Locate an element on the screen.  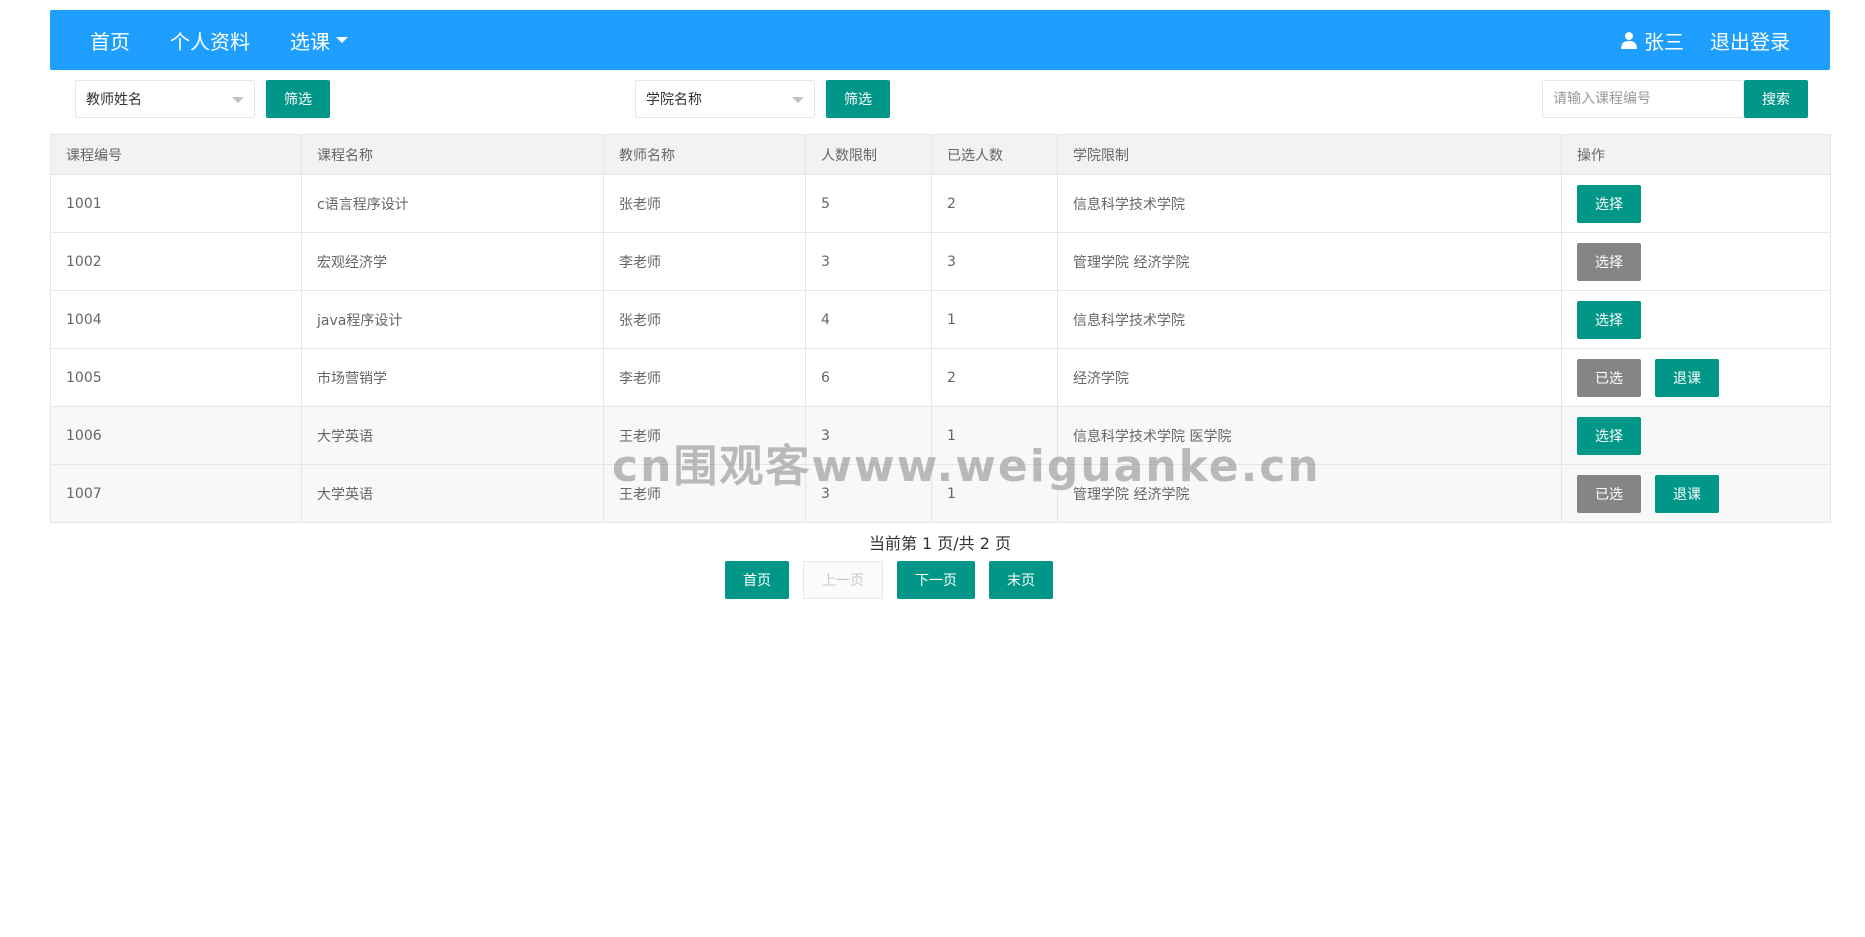
search-button: 搜索 is located at coordinates (1776, 99).